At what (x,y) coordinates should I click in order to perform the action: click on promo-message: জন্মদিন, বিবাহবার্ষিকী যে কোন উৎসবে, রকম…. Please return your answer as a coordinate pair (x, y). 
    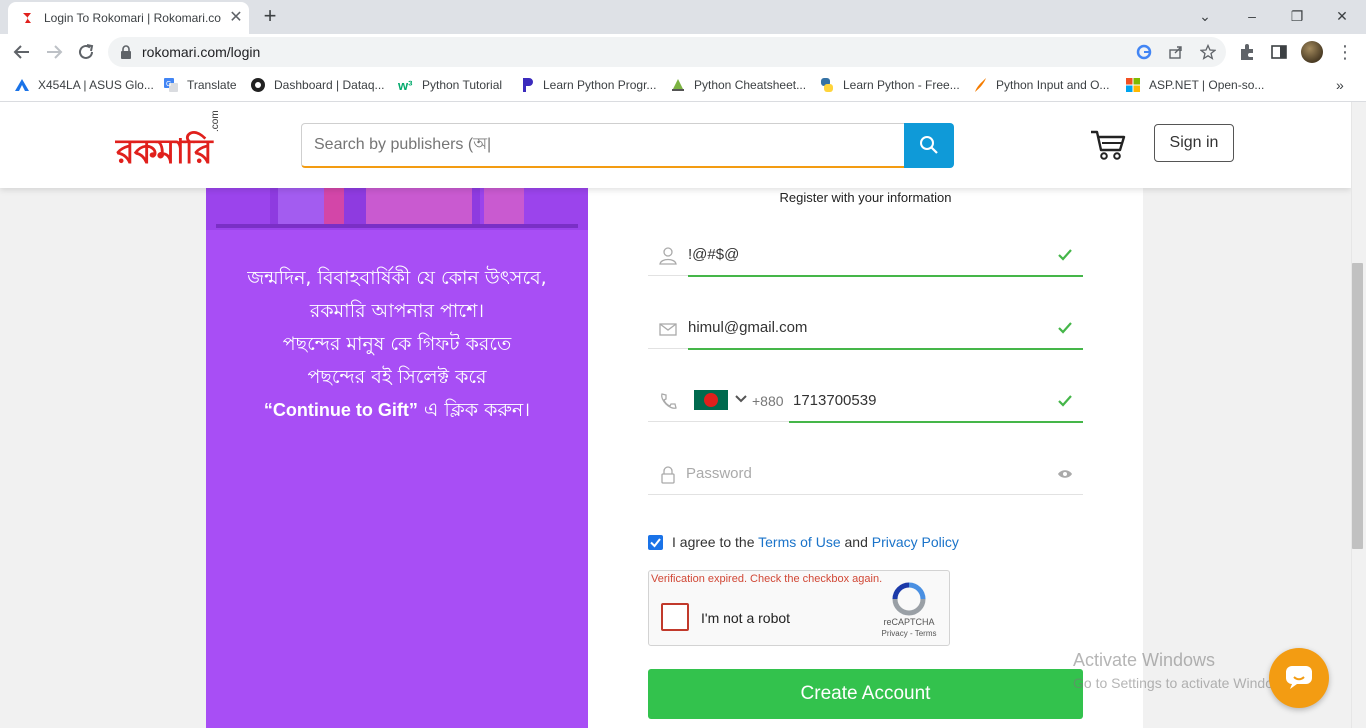
    Looking at the image, I should click on (397, 344).